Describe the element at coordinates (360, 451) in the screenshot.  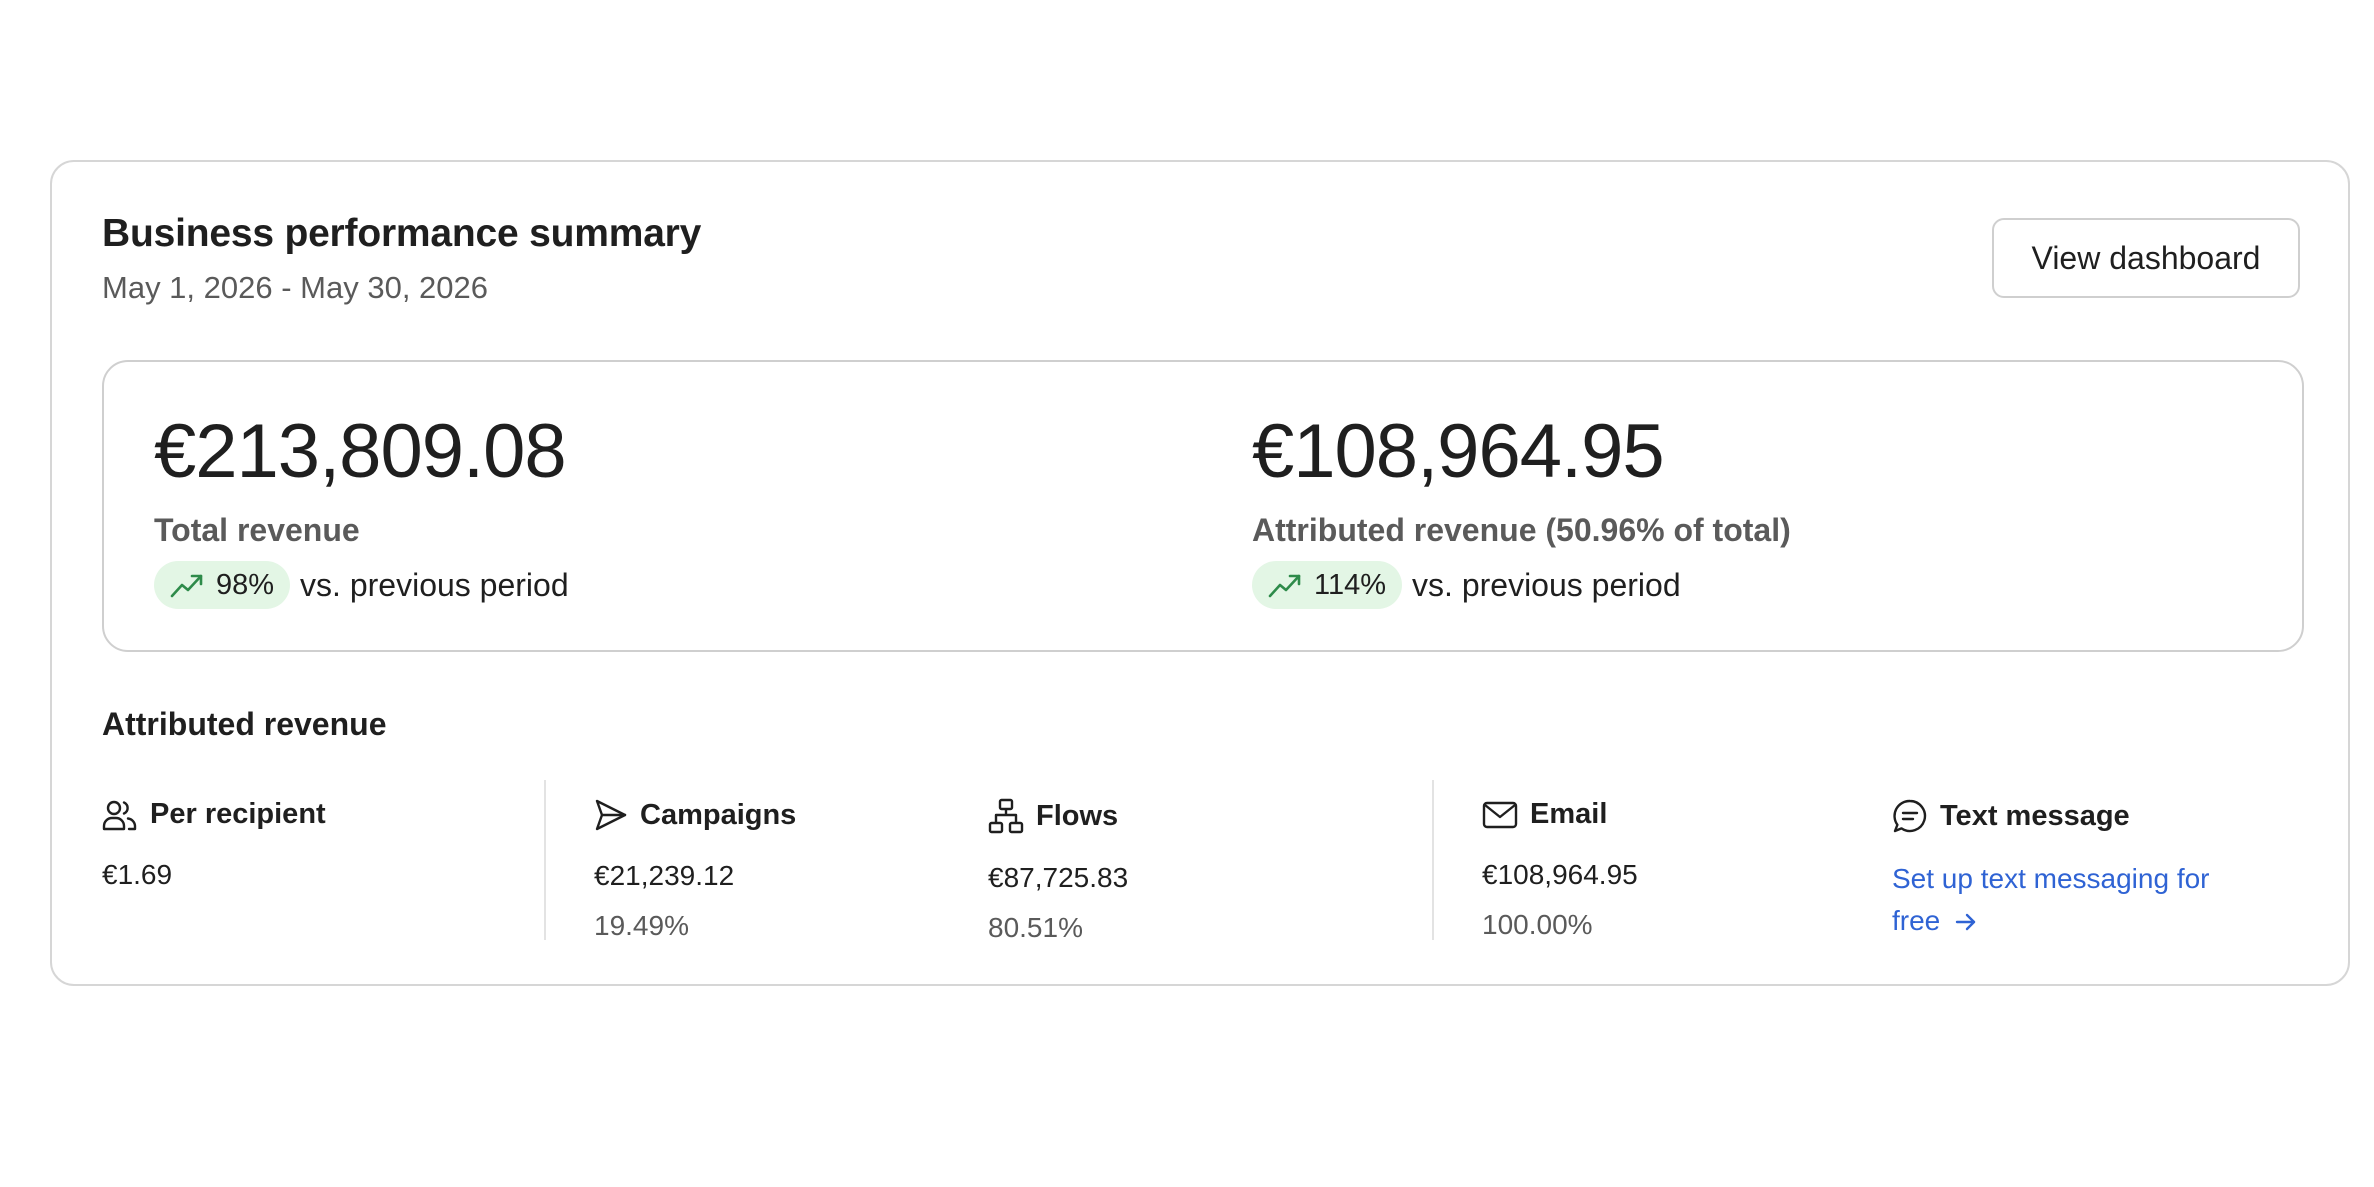
I see `total-revenue-amount: €213,809.08` at that location.